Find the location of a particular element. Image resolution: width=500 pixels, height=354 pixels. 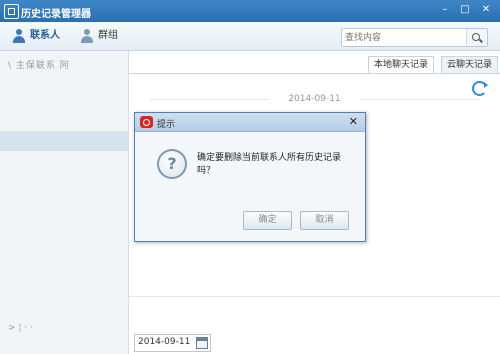

date-separator: 2014-09-11 is located at coordinates (314, 99).